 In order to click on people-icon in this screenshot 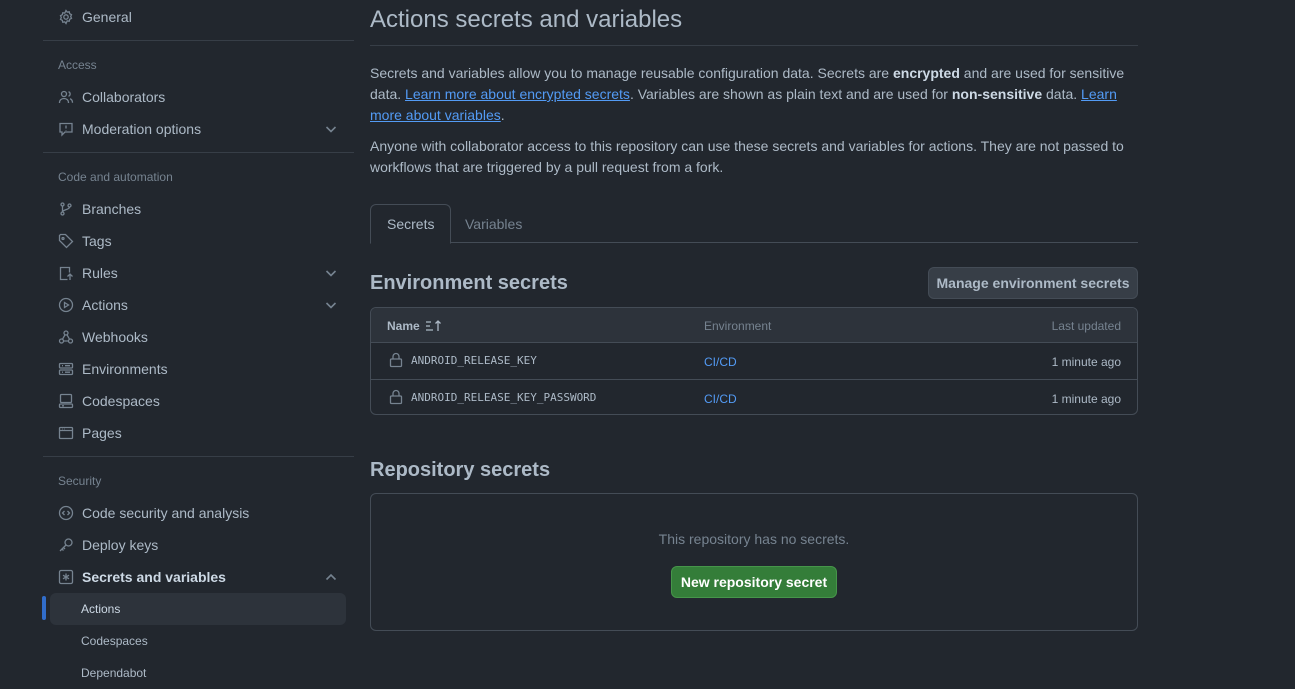, I will do `click(66, 97)`.